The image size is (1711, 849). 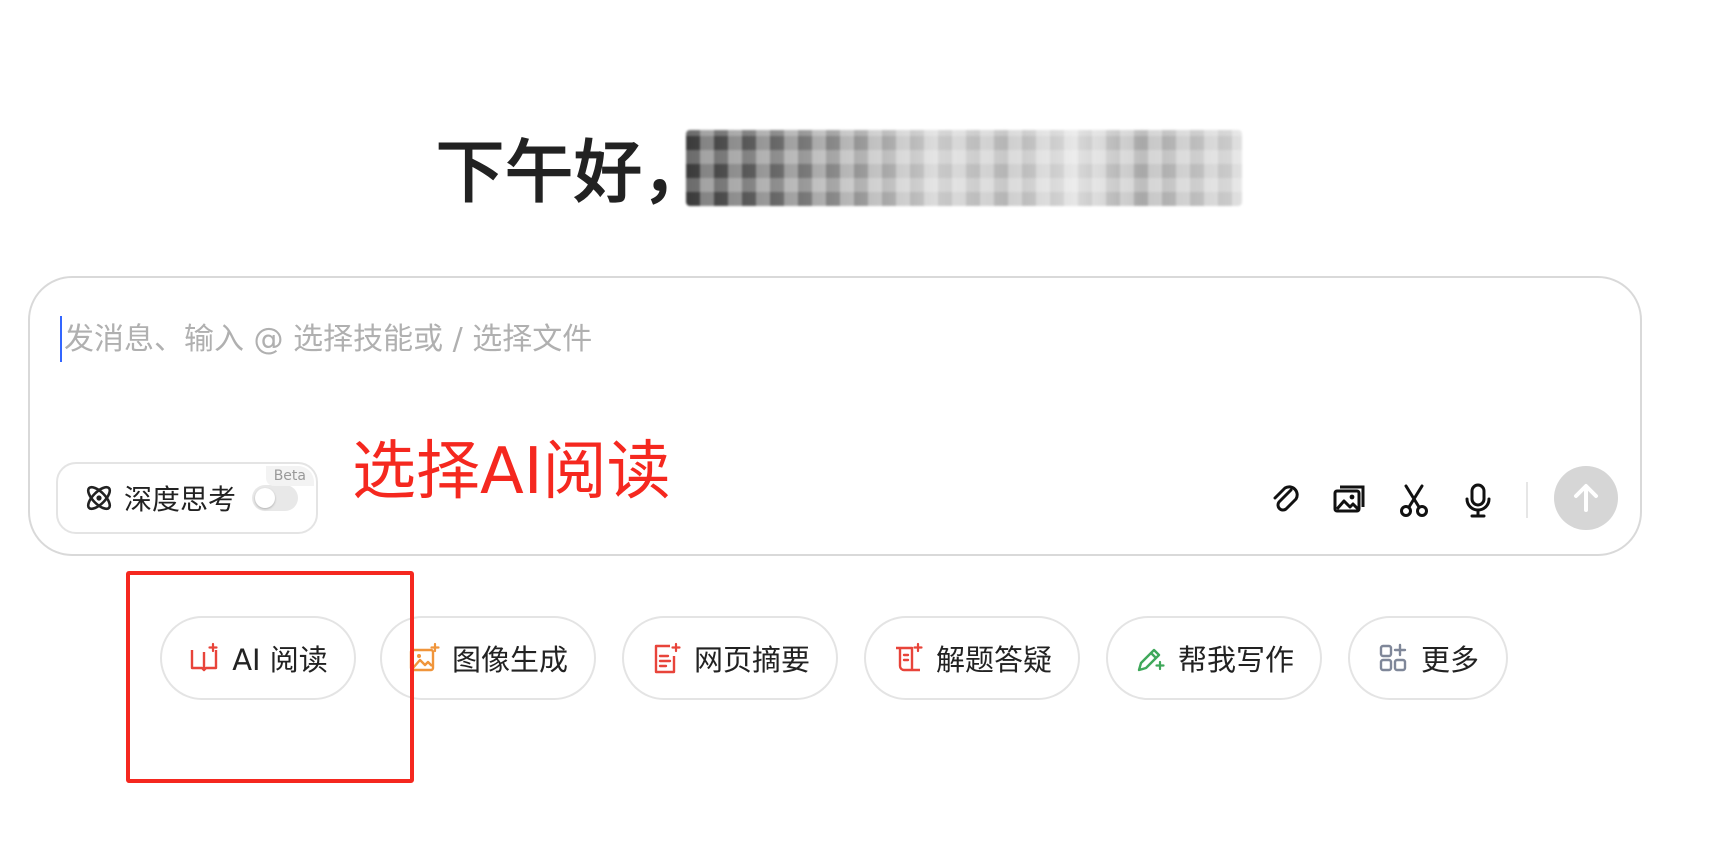 I want to click on send-button, so click(x=1586, y=498).